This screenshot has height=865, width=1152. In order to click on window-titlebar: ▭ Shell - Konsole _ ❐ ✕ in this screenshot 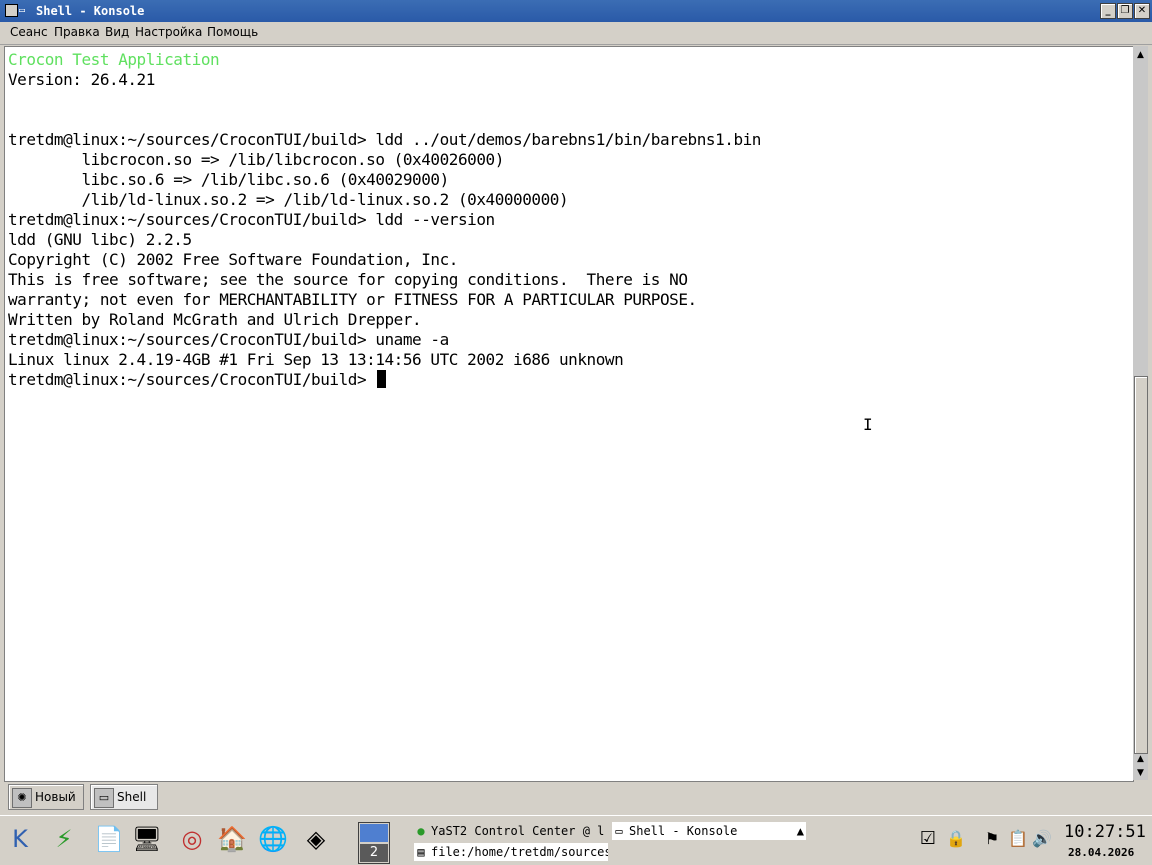, I will do `click(576, 11)`.